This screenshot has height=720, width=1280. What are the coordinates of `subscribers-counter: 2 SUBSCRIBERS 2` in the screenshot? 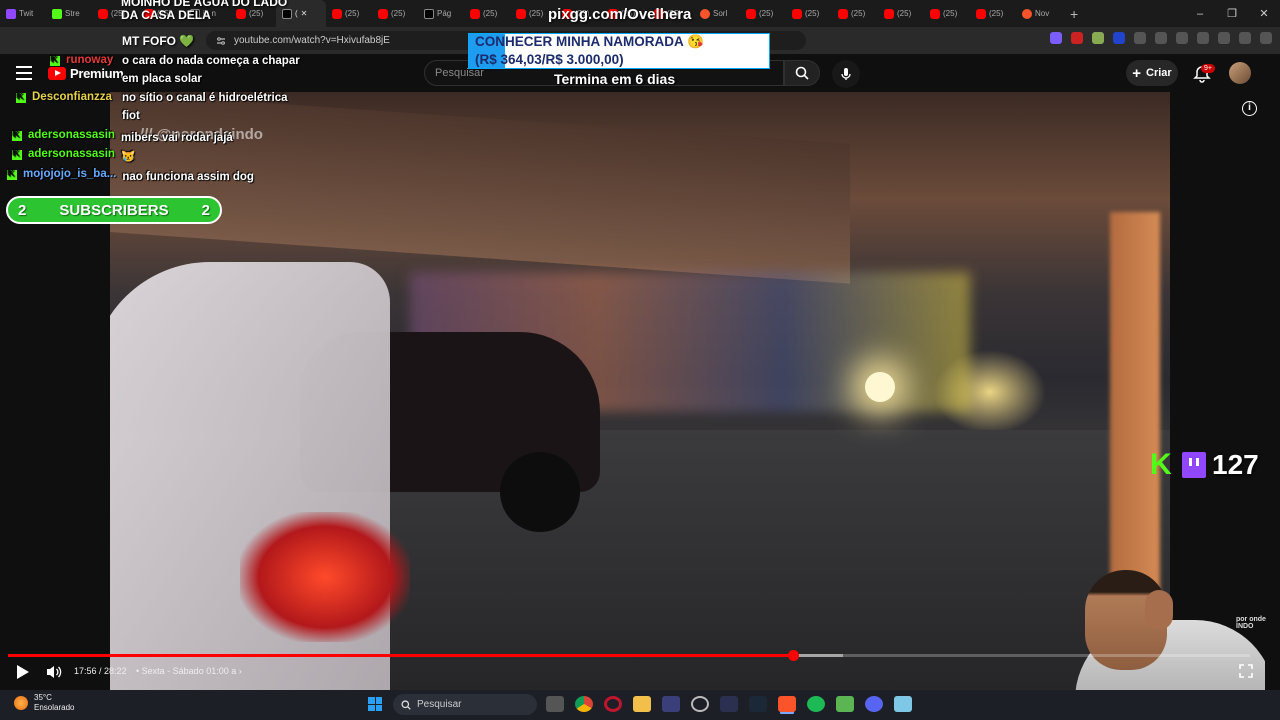 It's located at (114, 210).